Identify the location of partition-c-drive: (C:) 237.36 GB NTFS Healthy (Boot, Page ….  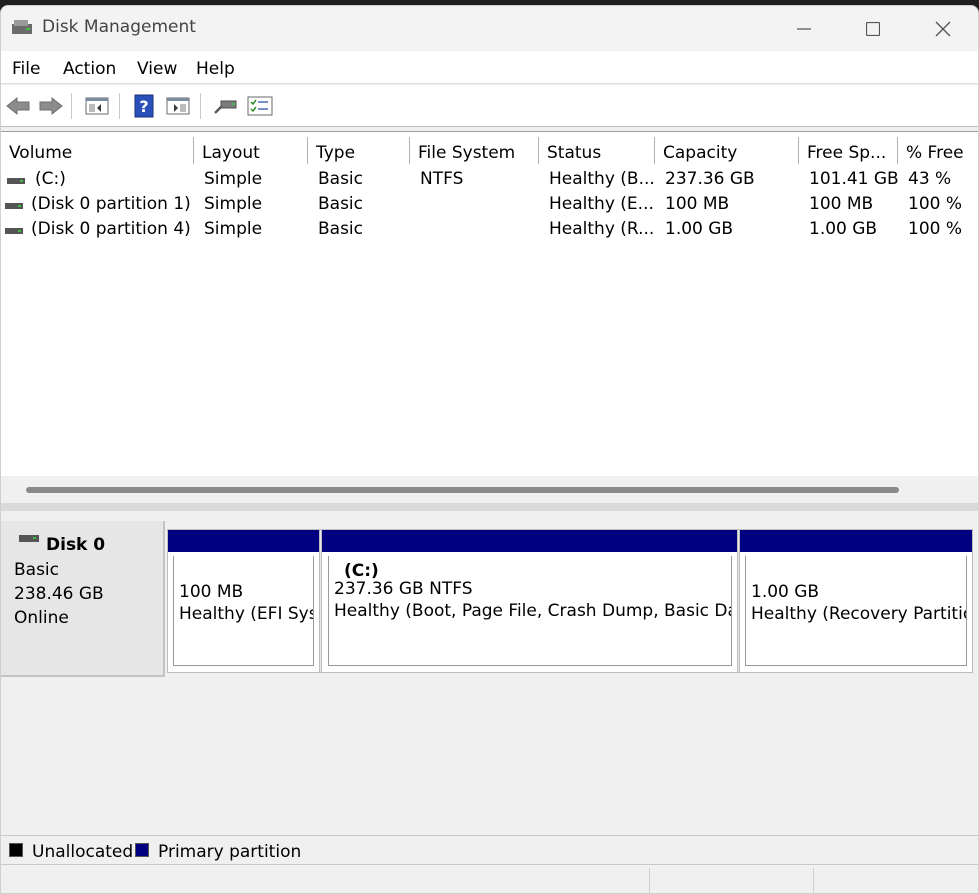
(529, 601).